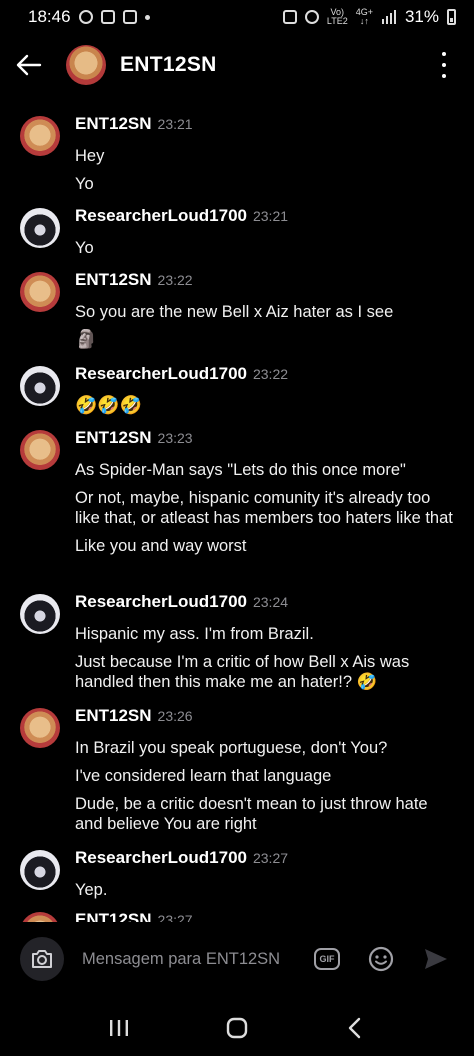  What do you see at coordinates (85, 17) in the screenshot?
I see `chrome-notification-icon` at bounding box center [85, 17].